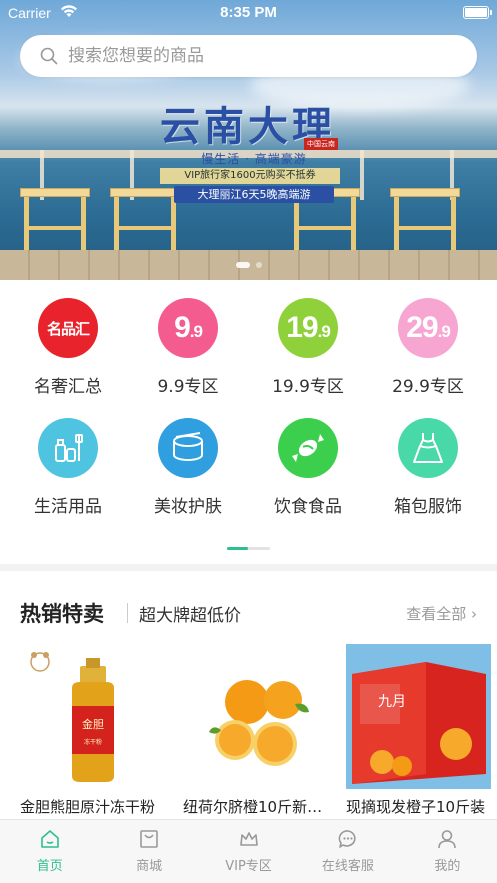 This screenshot has width=497, height=883. Describe the element at coordinates (248, 839) in the screenshot. I see `crown-icon` at that location.